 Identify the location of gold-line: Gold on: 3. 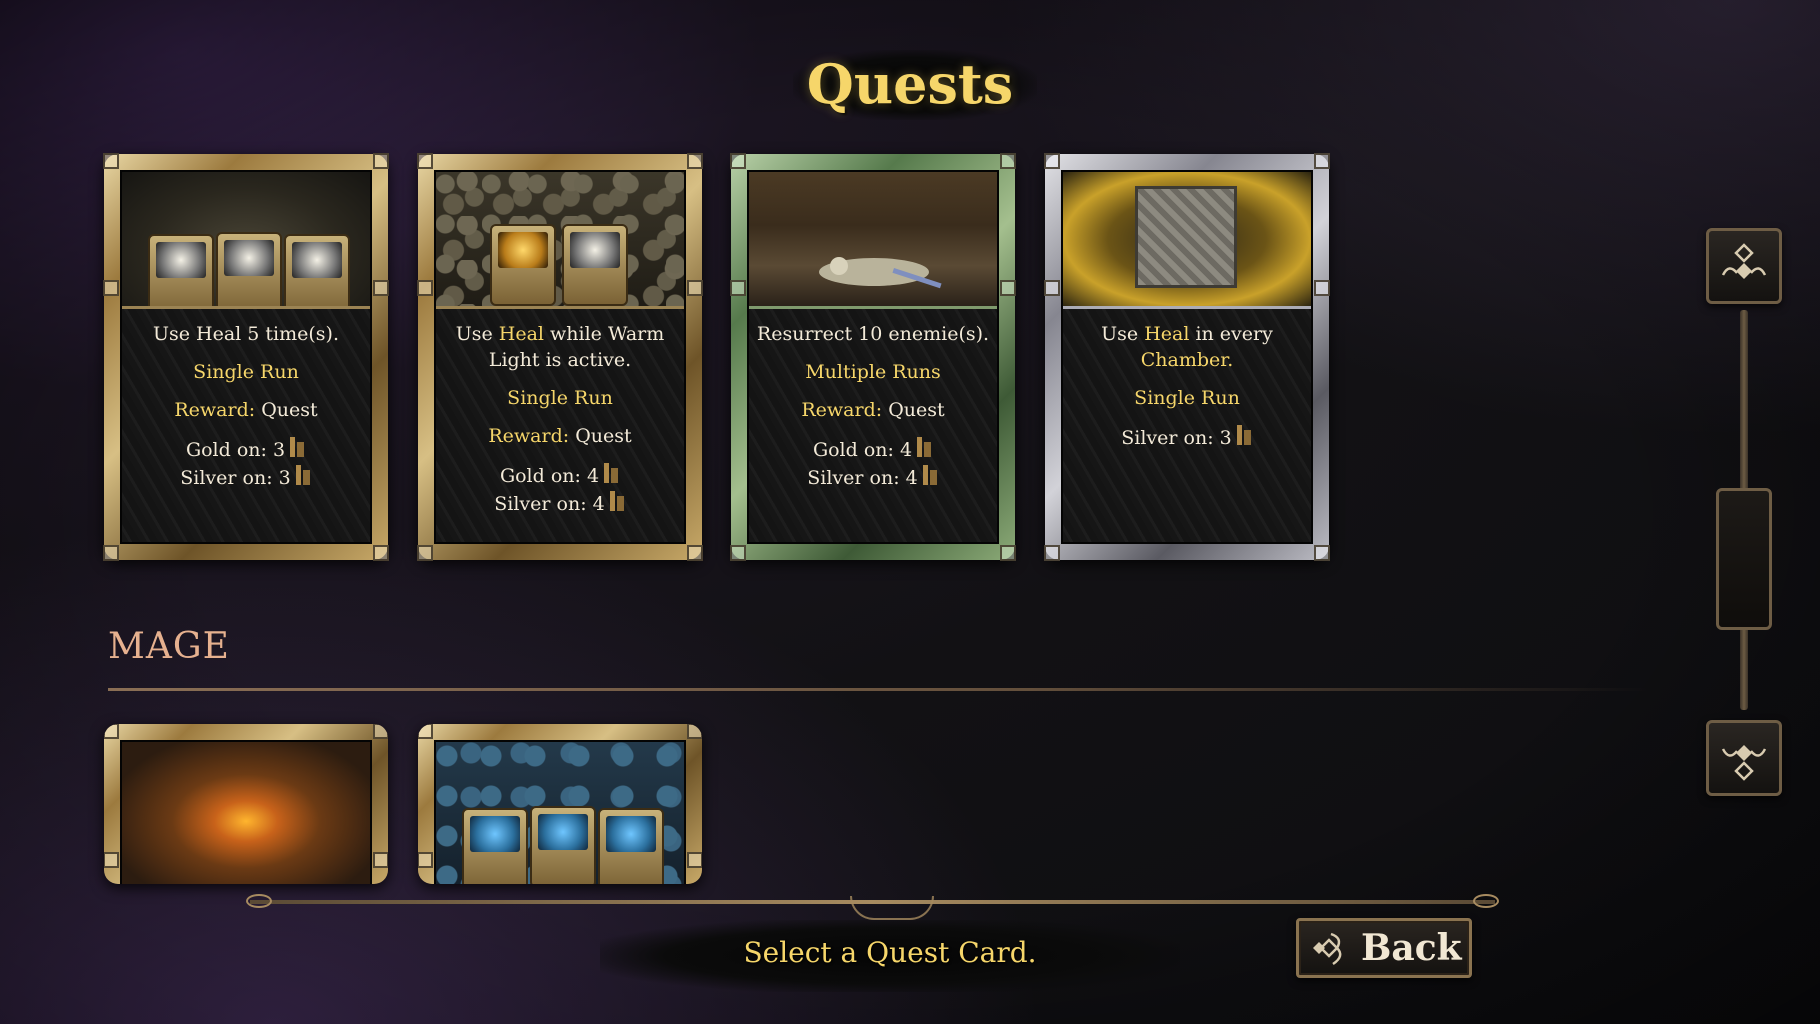
(246, 449).